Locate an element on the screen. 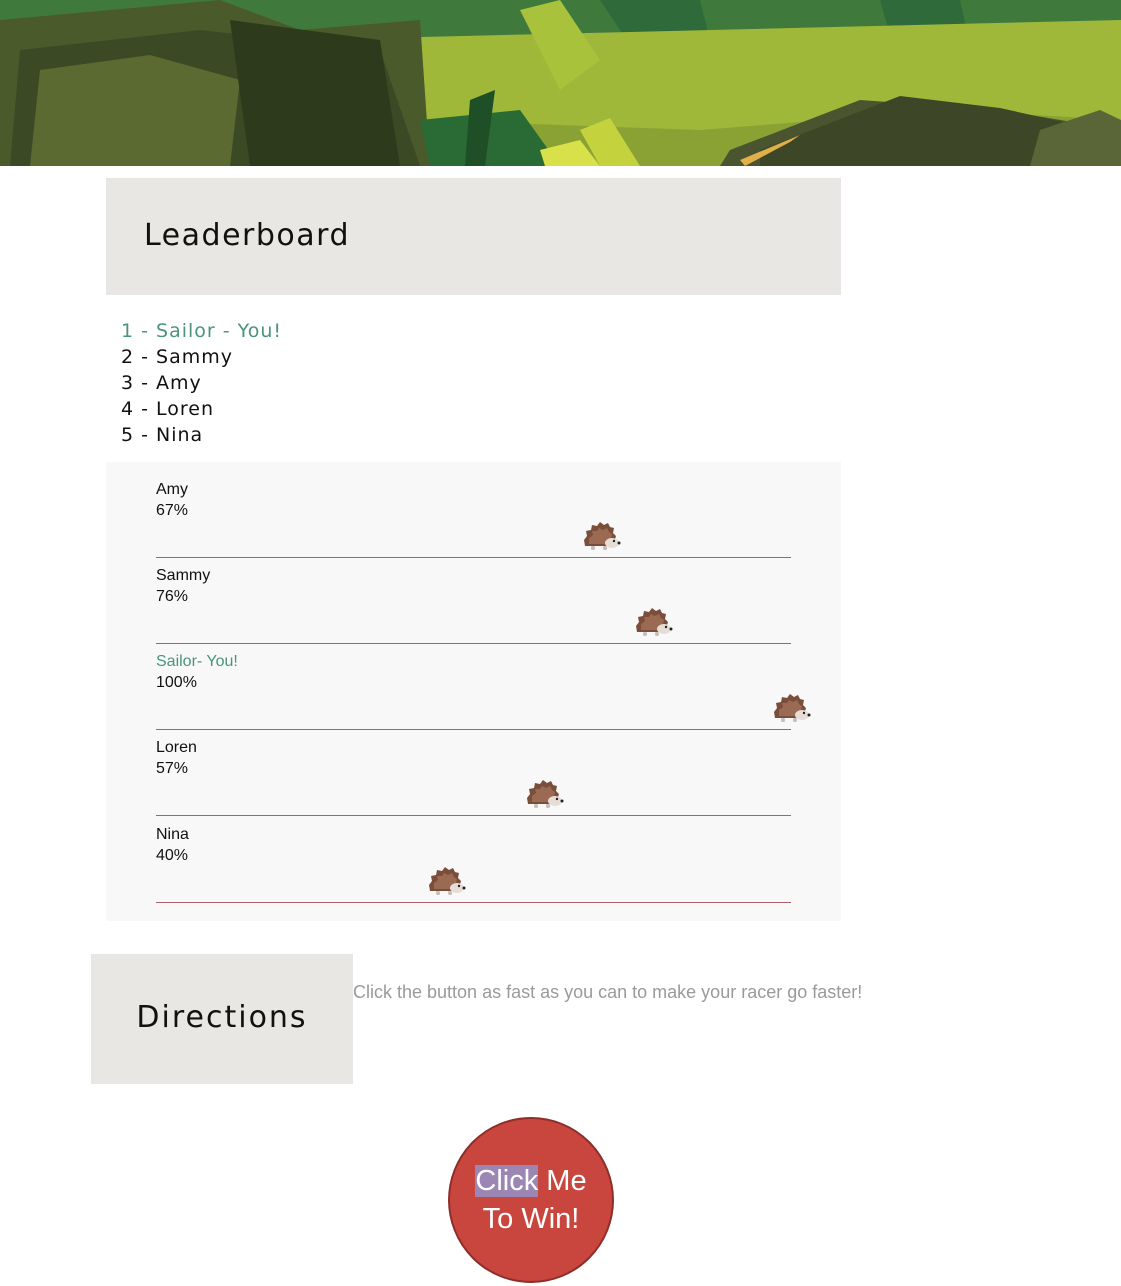  forest-banner-image is located at coordinates (560, 83).